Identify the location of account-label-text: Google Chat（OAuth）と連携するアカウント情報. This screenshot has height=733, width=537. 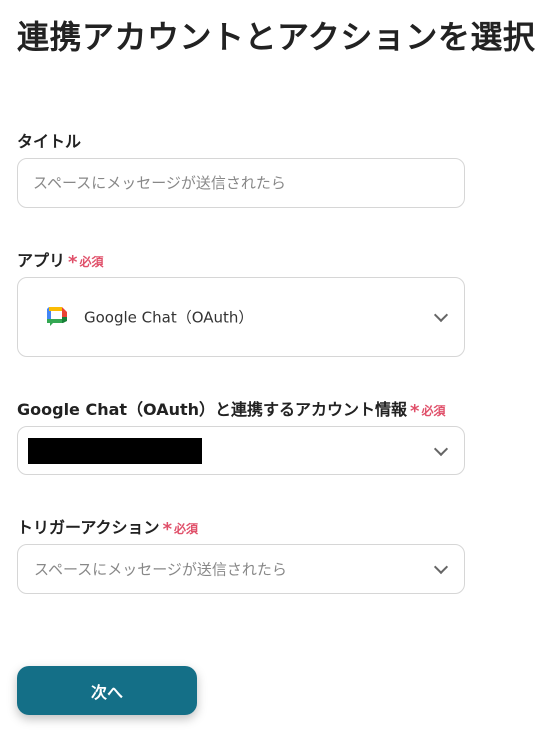
(212, 409).